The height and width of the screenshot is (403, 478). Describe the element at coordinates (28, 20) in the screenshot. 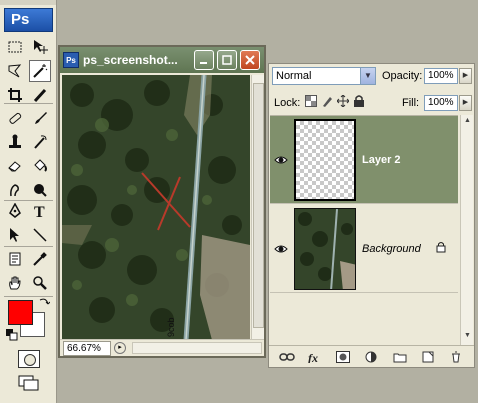

I see `ps-logo: Ps` at that location.